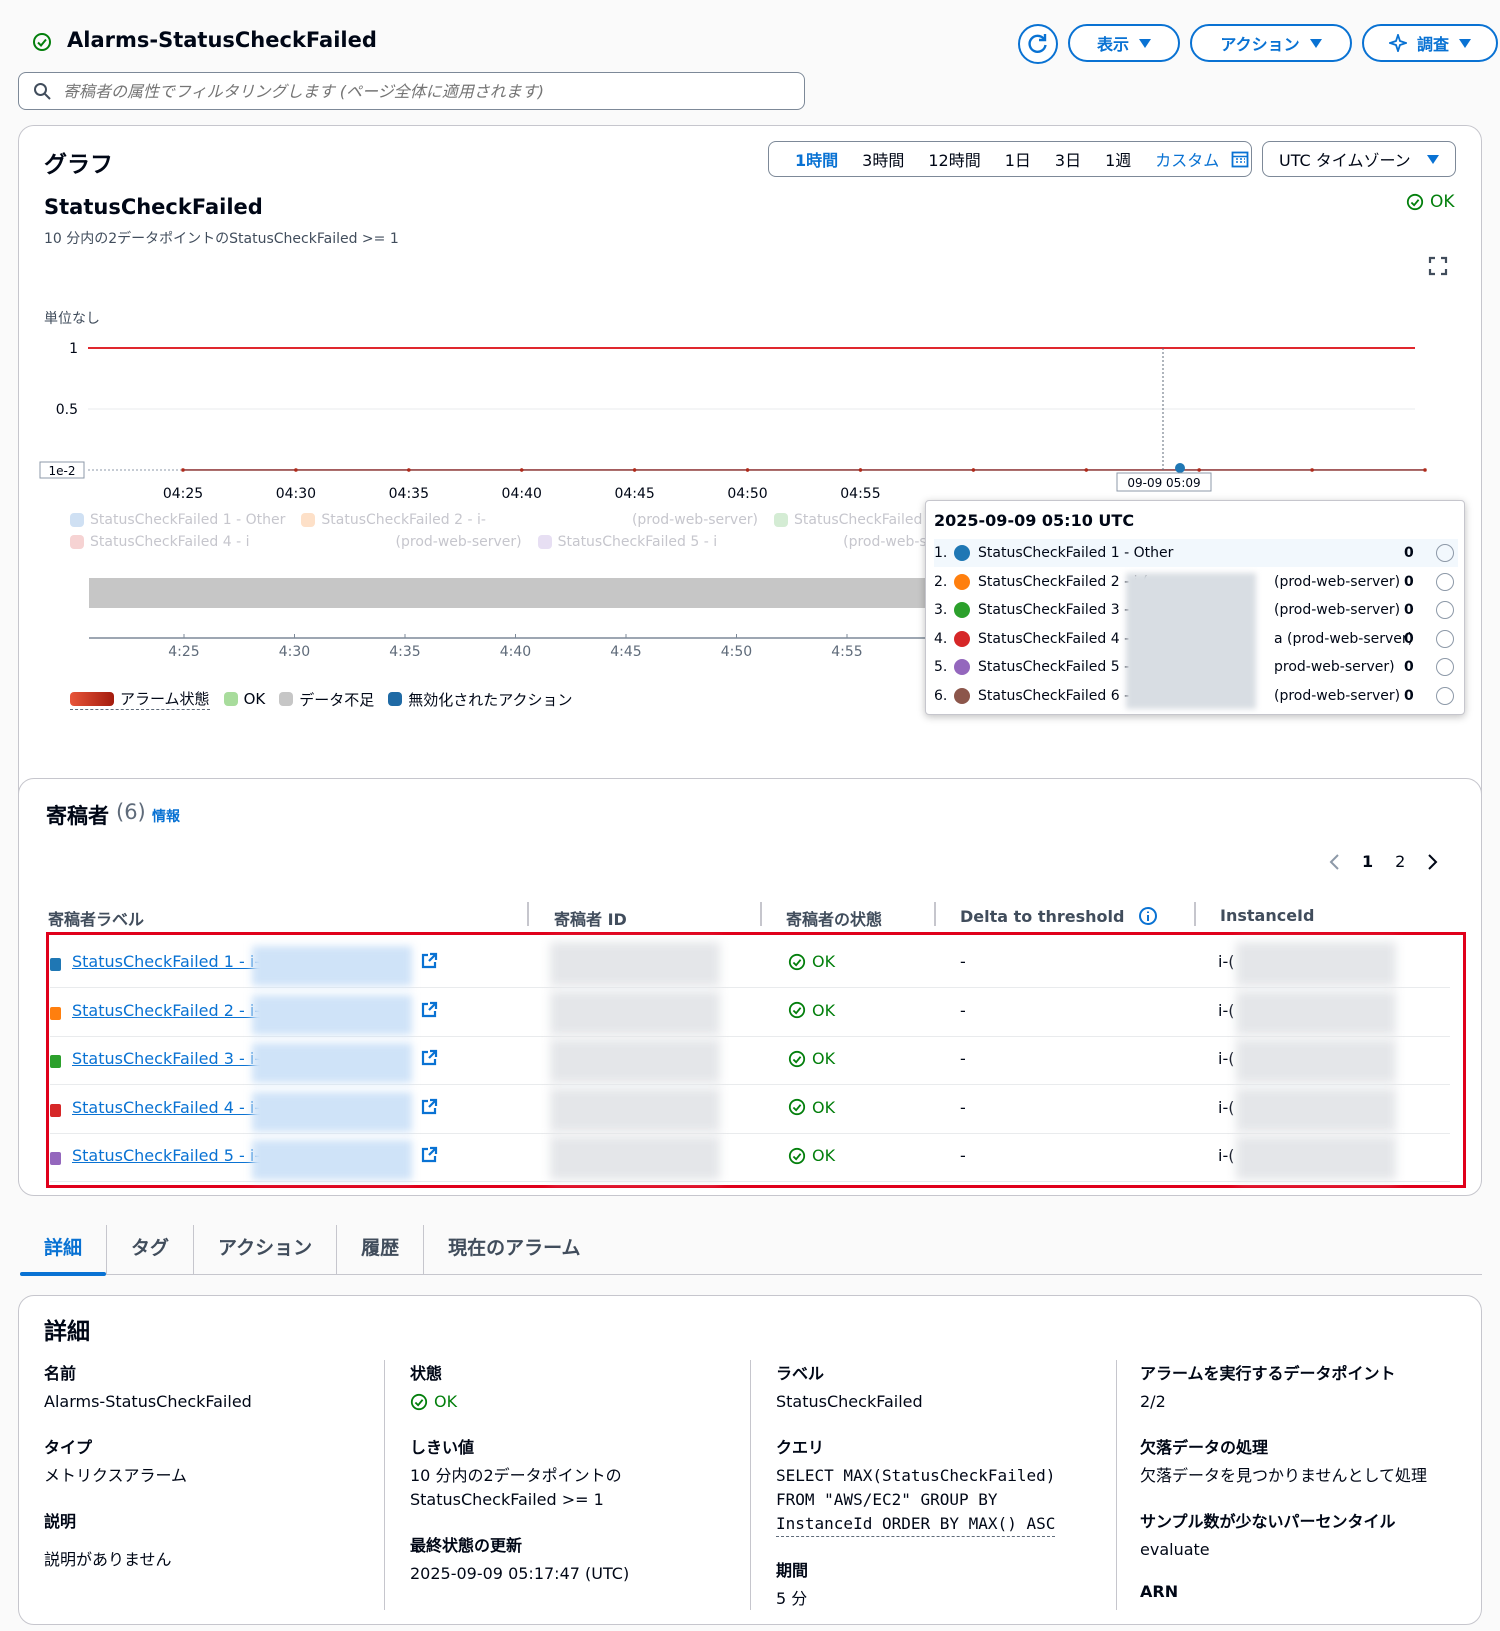 The height and width of the screenshot is (1631, 1500). I want to click on chevron-right-icon, so click(1433, 862).